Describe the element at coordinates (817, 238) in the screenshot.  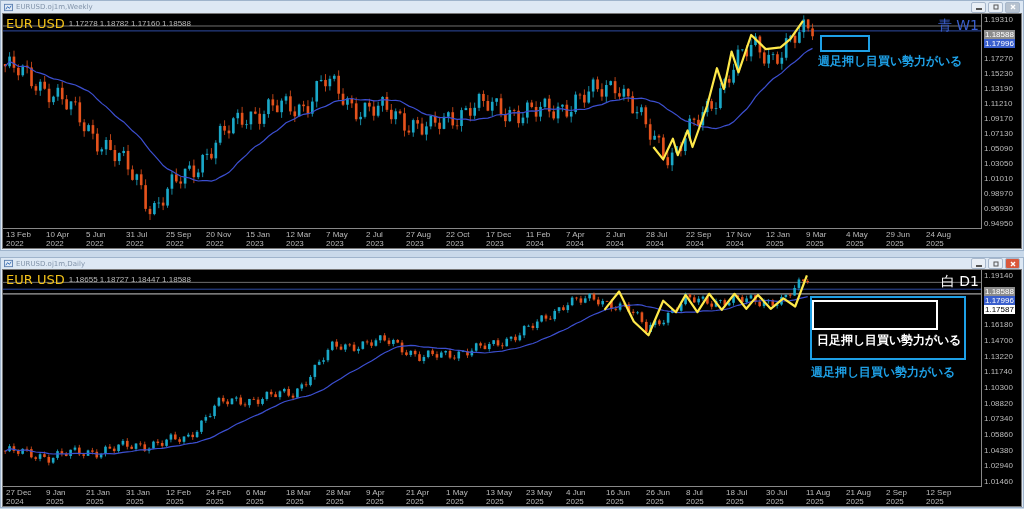
I see `time-axis-label: 9 Mar 2025` at that location.